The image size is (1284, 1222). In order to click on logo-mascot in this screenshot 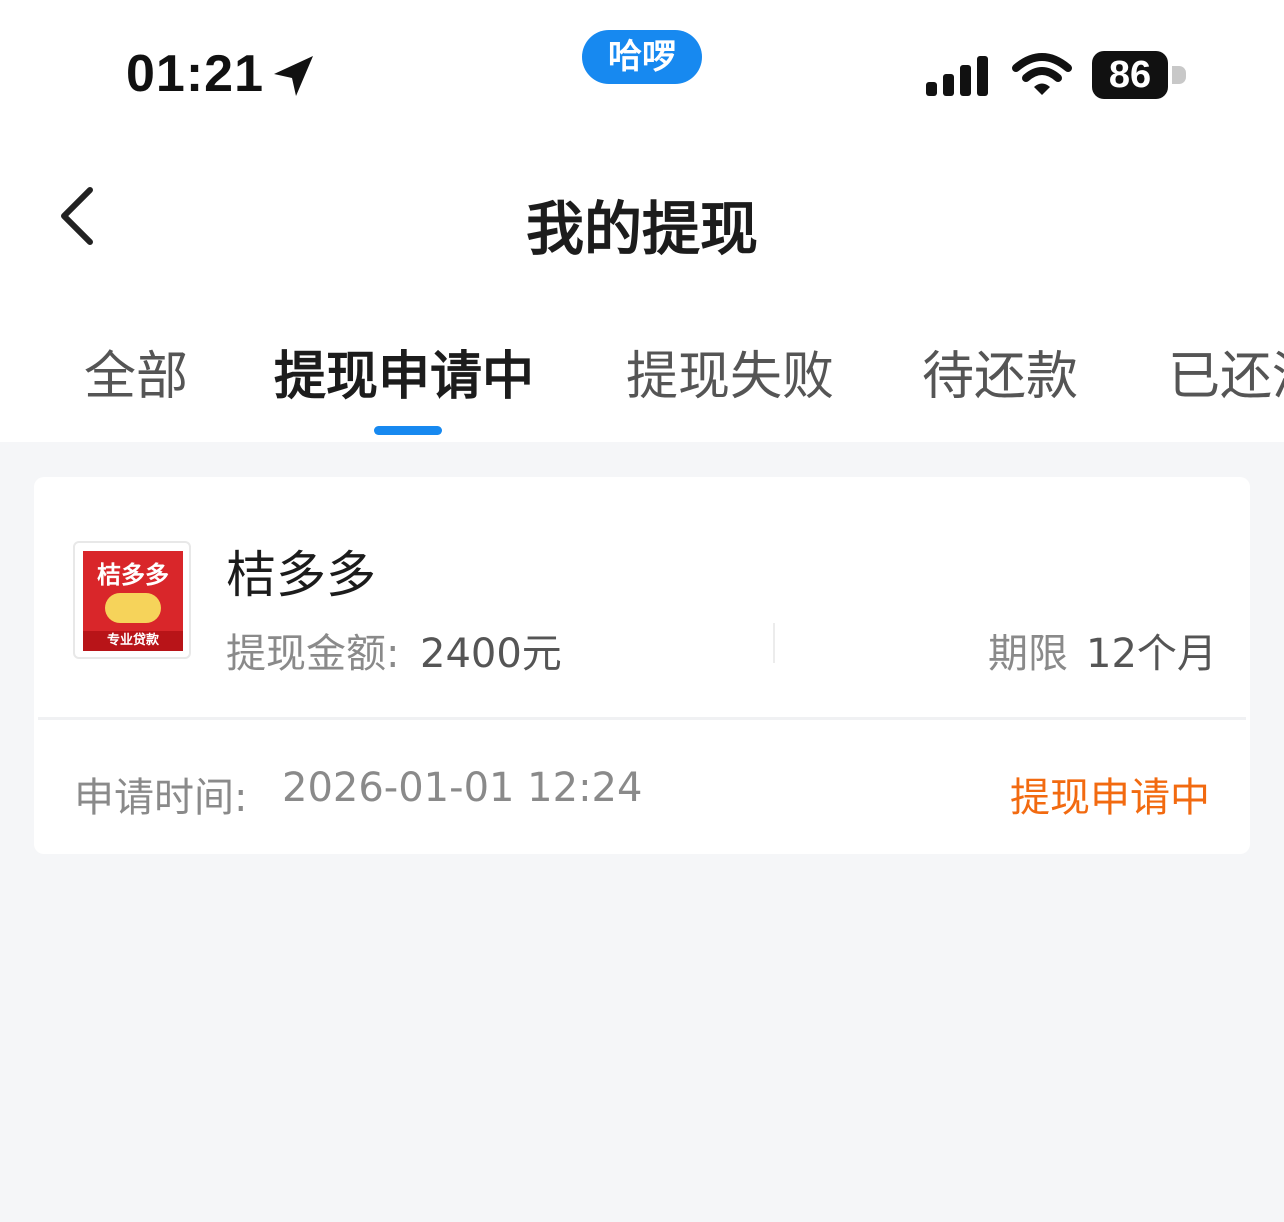, I will do `click(133, 608)`.